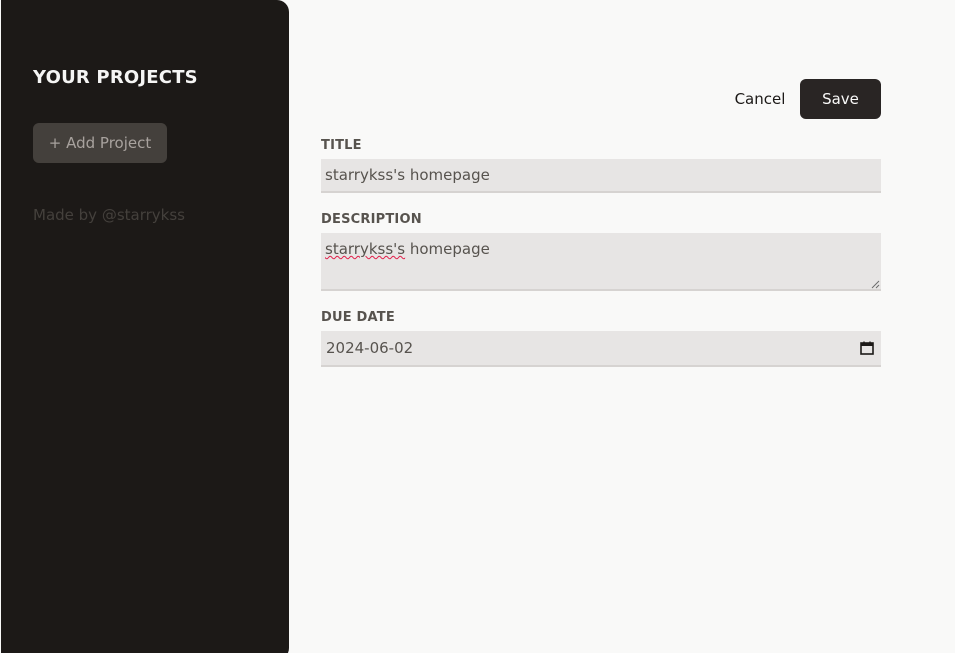 This screenshot has width=955, height=653. I want to click on title-input: starrykss's homepage, so click(601, 176).